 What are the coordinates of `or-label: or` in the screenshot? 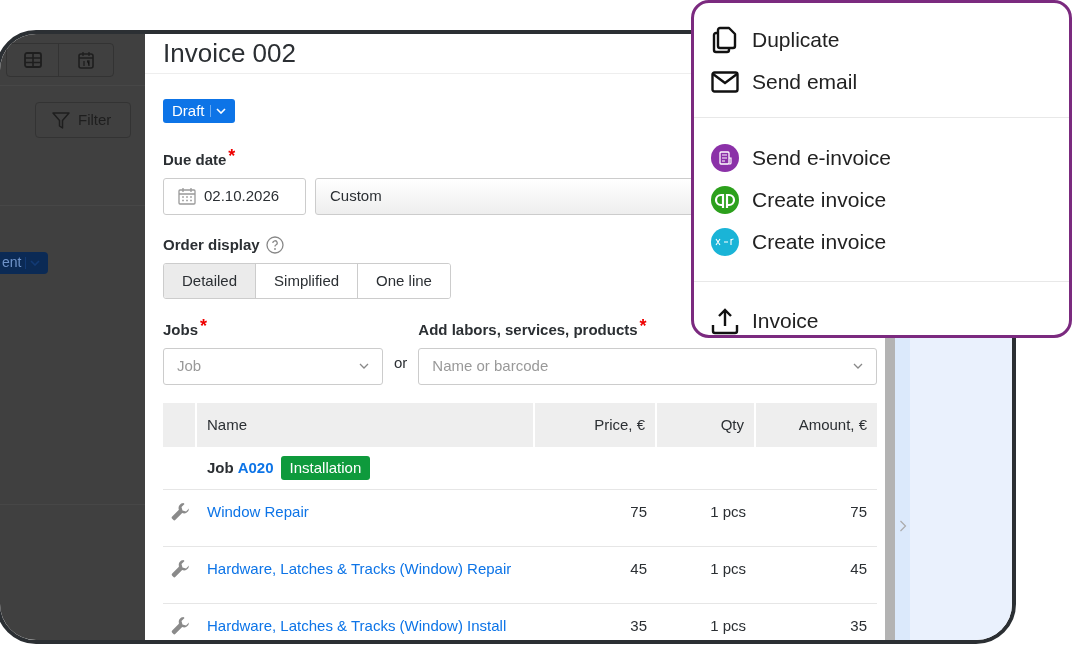 It's located at (401, 363).